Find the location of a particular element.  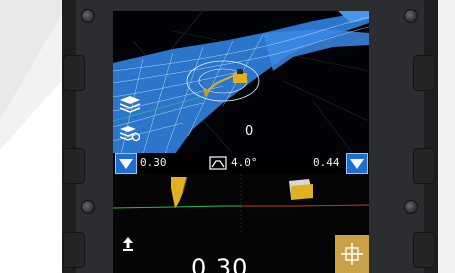

layers-settings-icon is located at coordinates (130, 133).